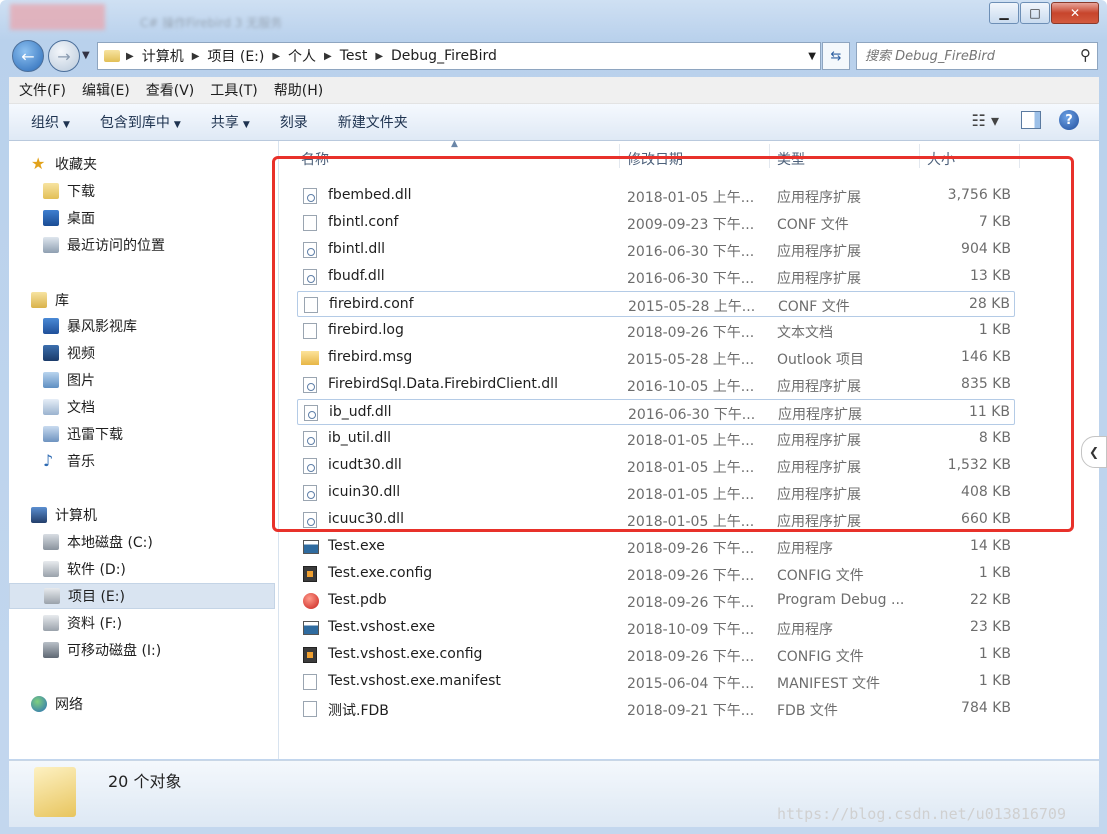  What do you see at coordinates (373, 122) in the screenshot?
I see `new-folder-button: 新建文件夹` at bounding box center [373, 122].